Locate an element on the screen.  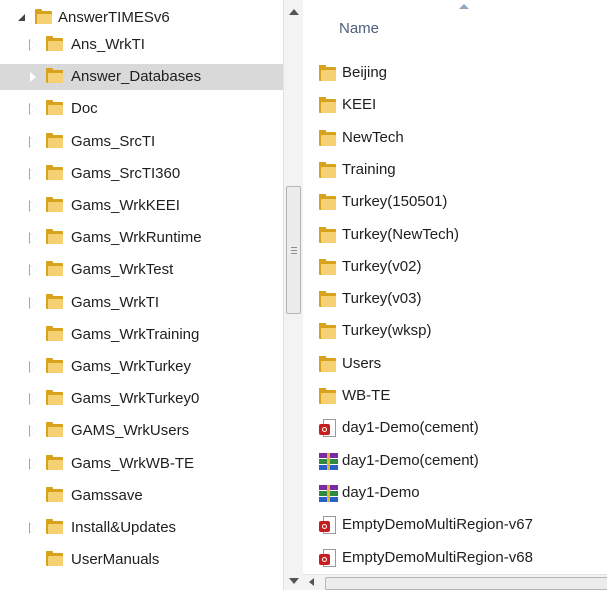
tree-item-answertimesv6: AnswerTIMESv6 is located at coordinates (141, 18).